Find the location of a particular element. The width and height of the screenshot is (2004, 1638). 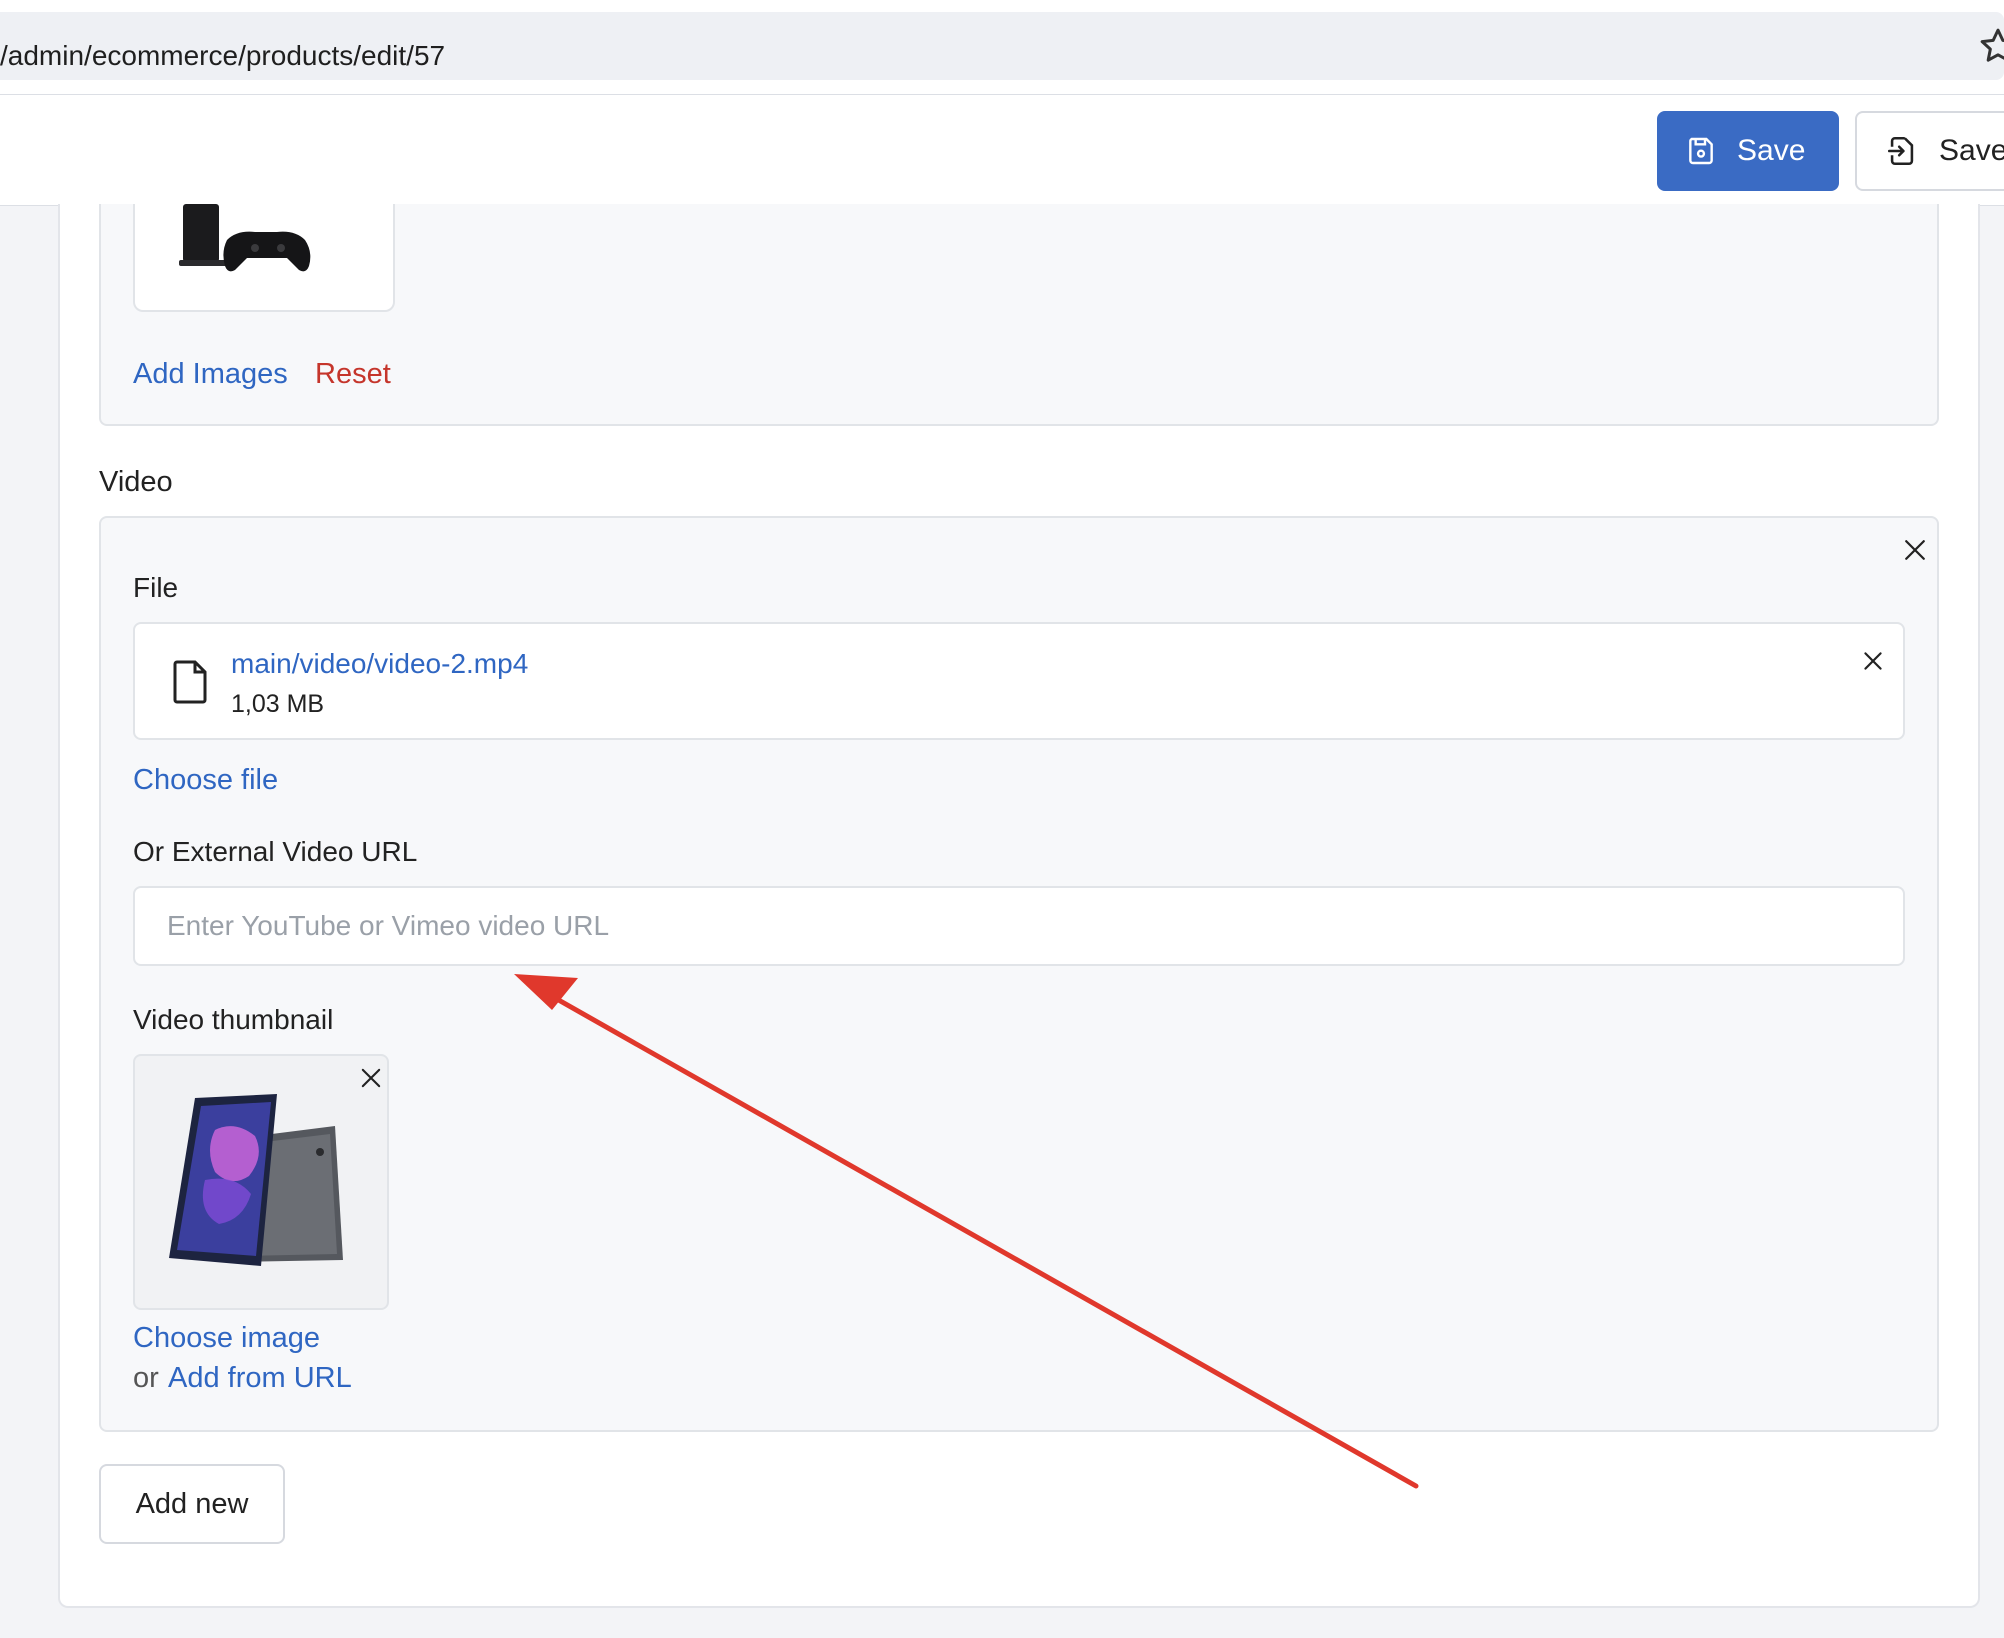

save-and-exit-label: Save is located at coordinates (1971, 150).